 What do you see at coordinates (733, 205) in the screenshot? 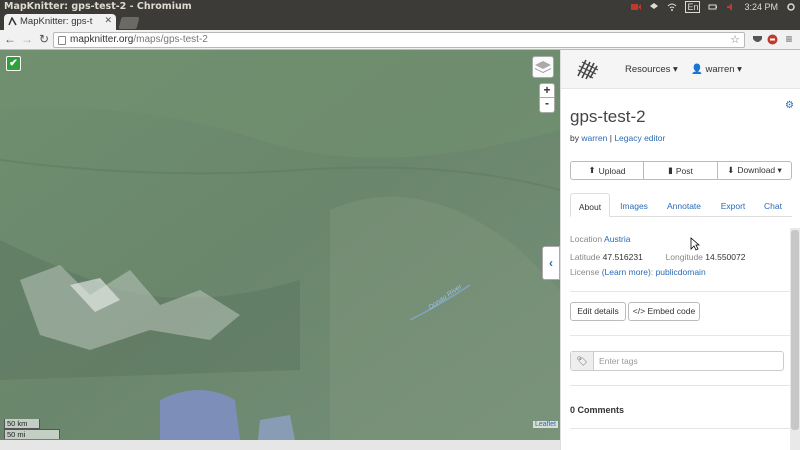
I see `tab-export: Export` at bounding box center [733, 205].